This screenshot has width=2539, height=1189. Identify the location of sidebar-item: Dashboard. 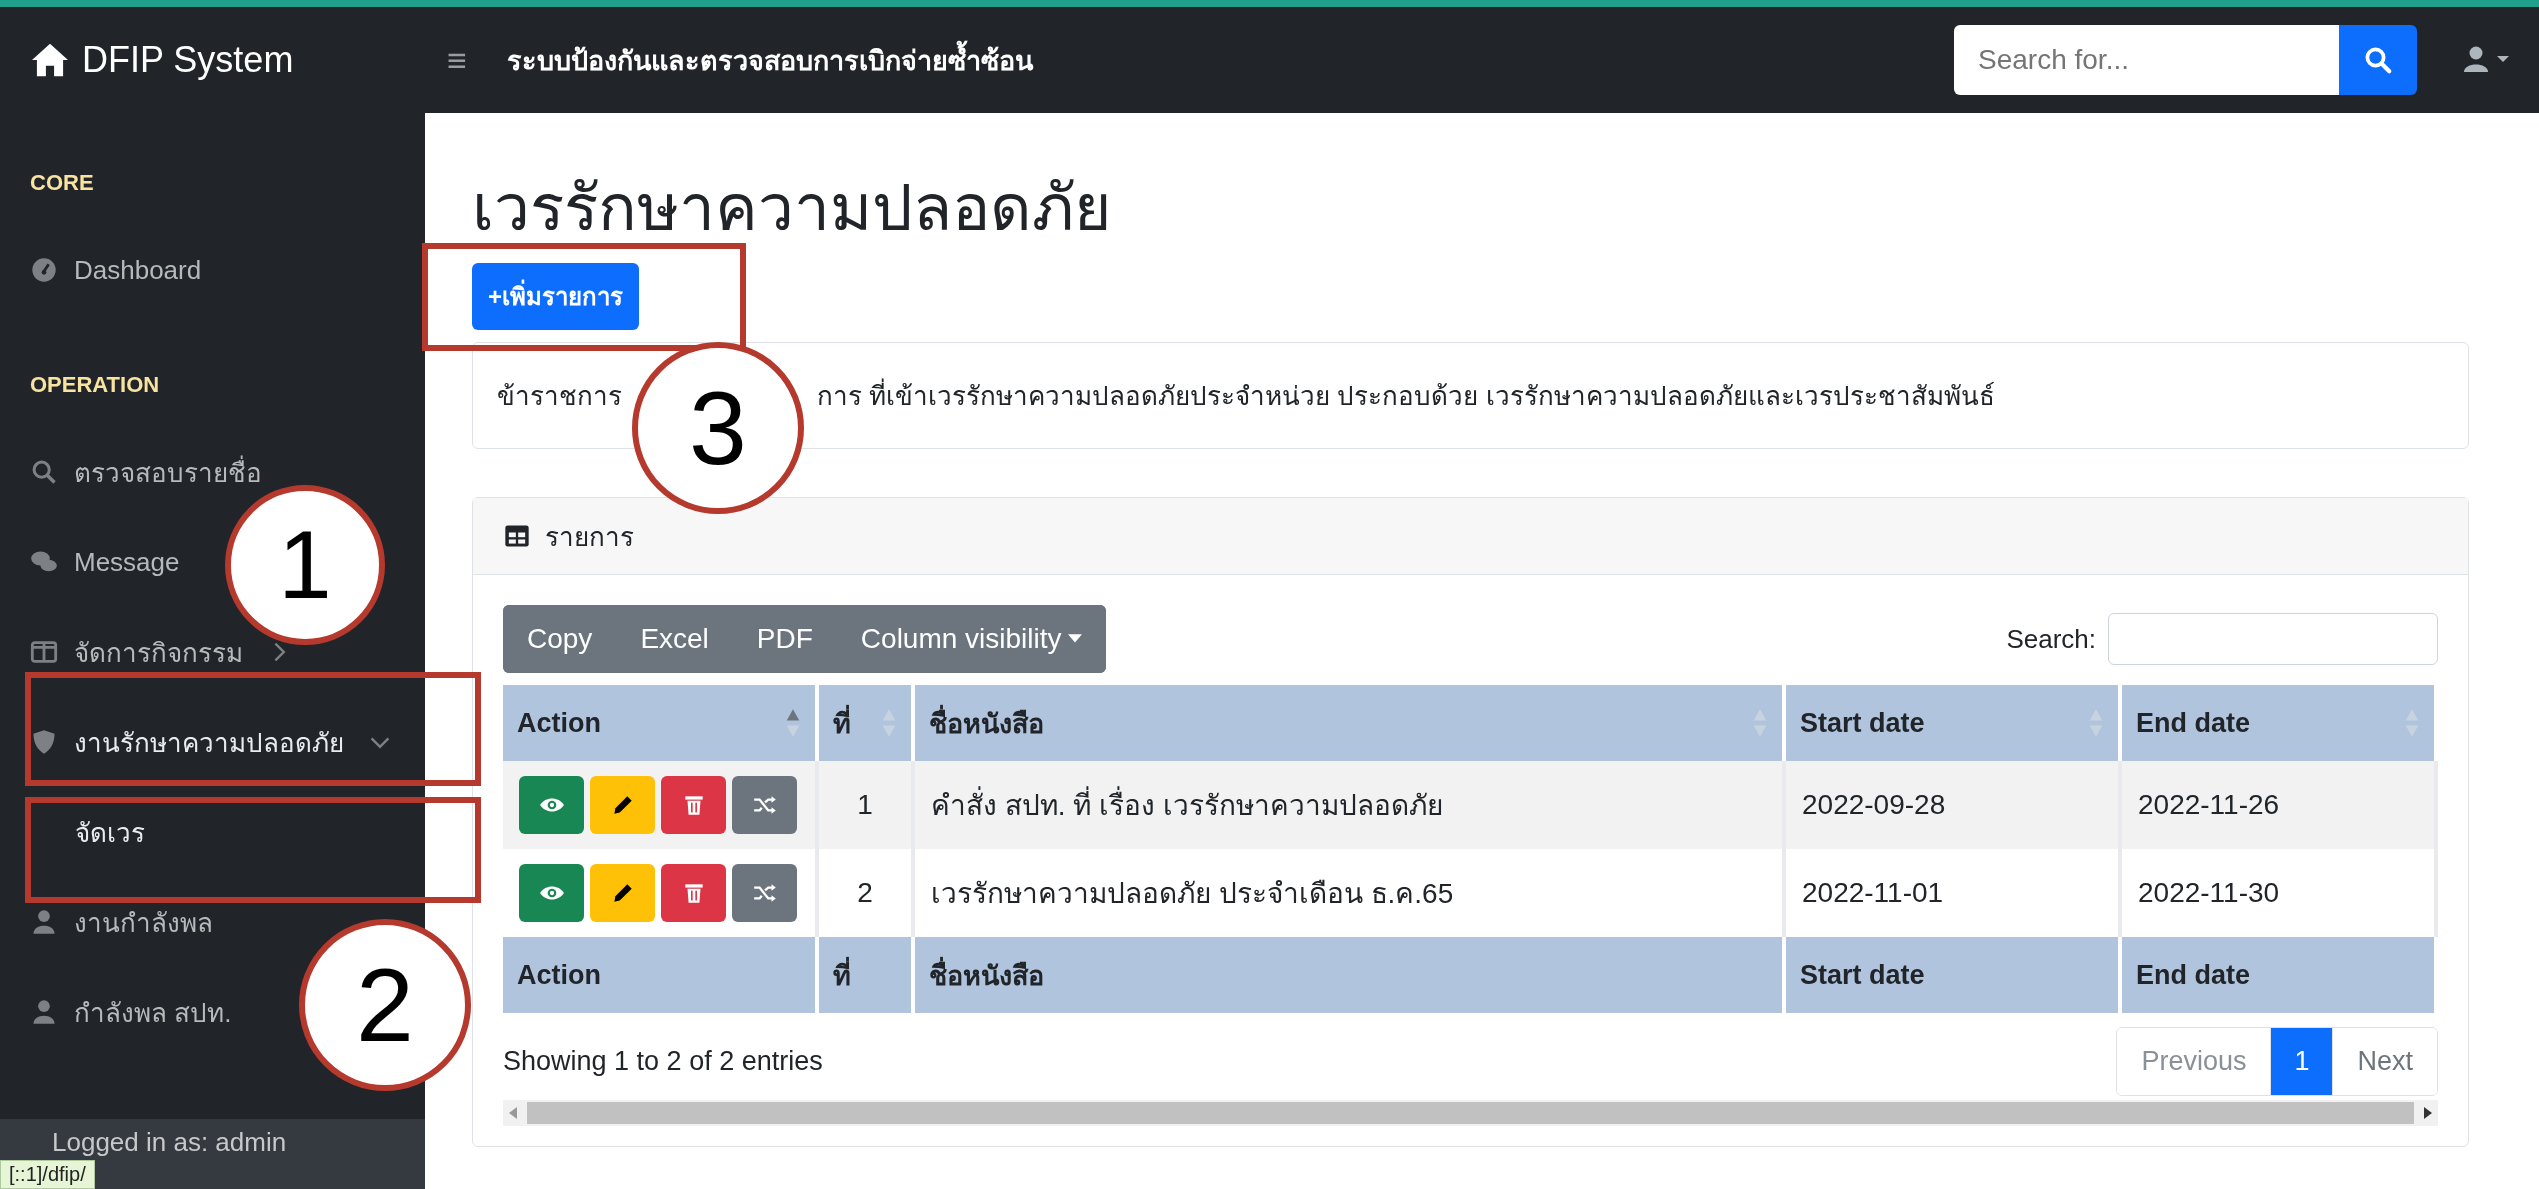
(116, 270).